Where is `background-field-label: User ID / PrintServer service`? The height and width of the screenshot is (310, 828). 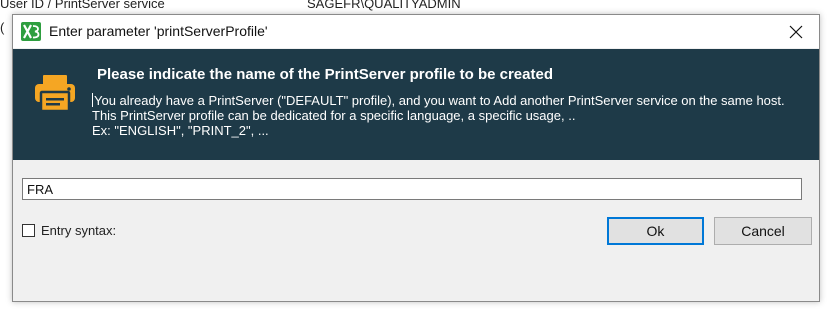 background-field-label: User ID / PrintServer service is located at coordinates (82, 5).